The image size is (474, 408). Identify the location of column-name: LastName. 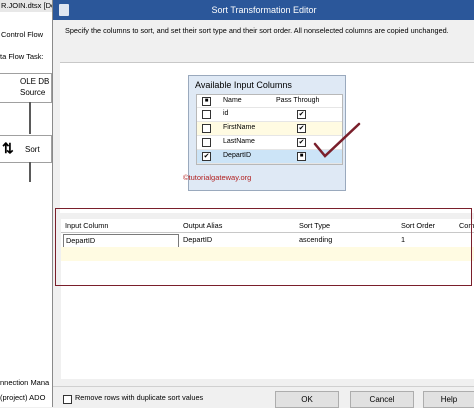
(239, 141).